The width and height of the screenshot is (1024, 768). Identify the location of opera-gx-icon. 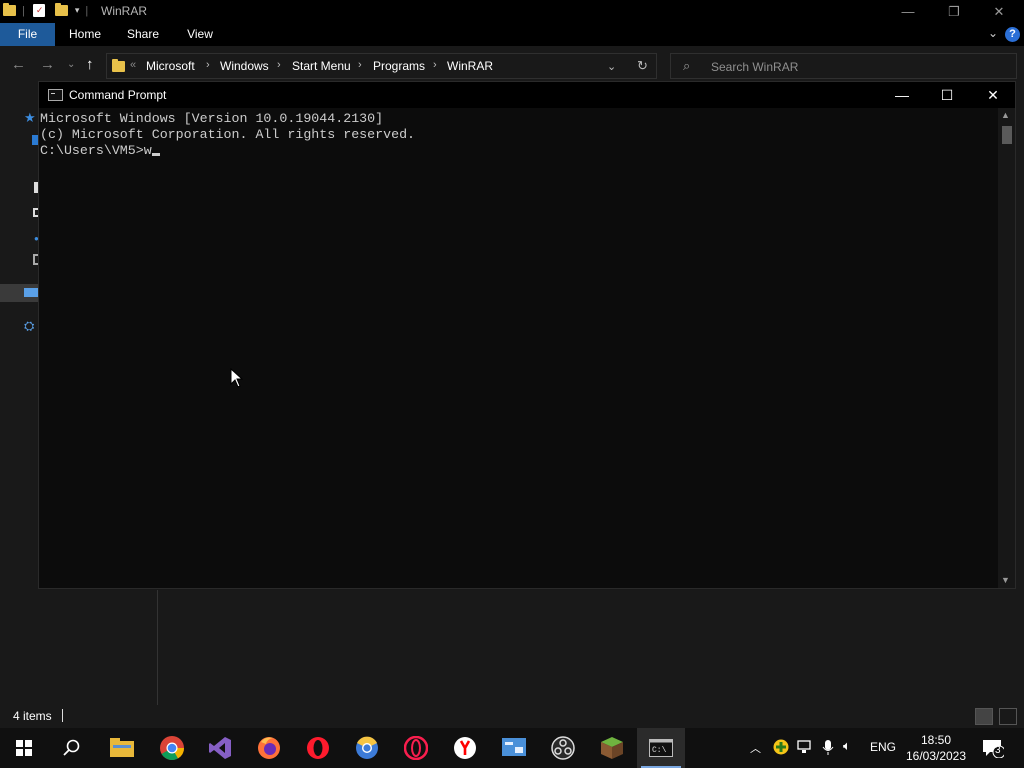
(416, 748).